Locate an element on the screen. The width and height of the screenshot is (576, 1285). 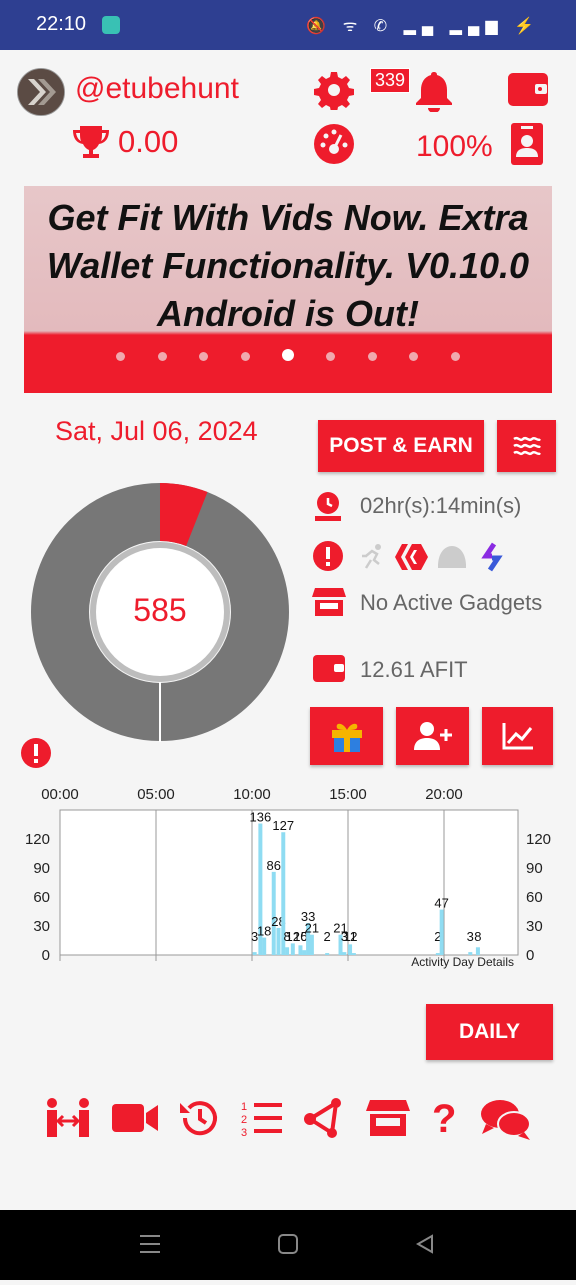
chart-data-label: 47 is located at coordinates (441, 903).